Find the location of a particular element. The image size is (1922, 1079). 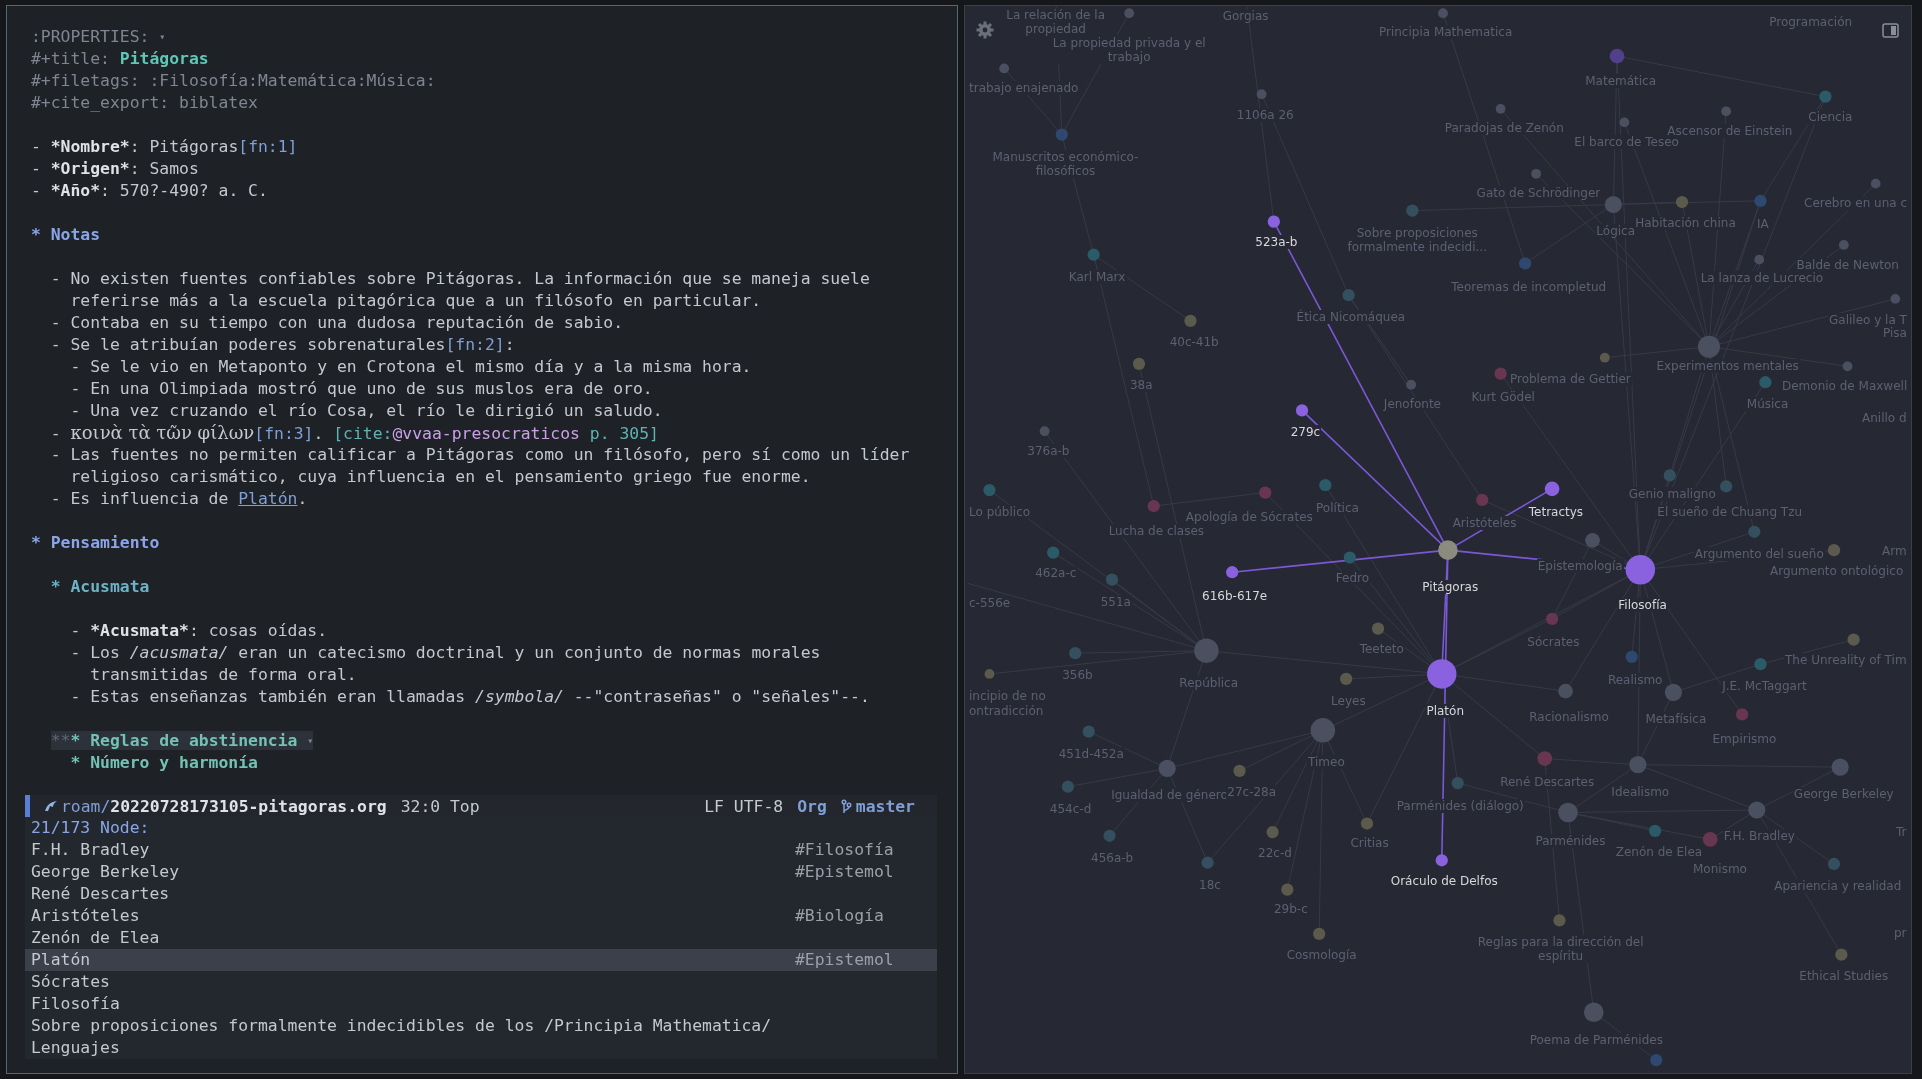

node-label: La lanza de Lucrecio is located at coordinates (1762, 278).